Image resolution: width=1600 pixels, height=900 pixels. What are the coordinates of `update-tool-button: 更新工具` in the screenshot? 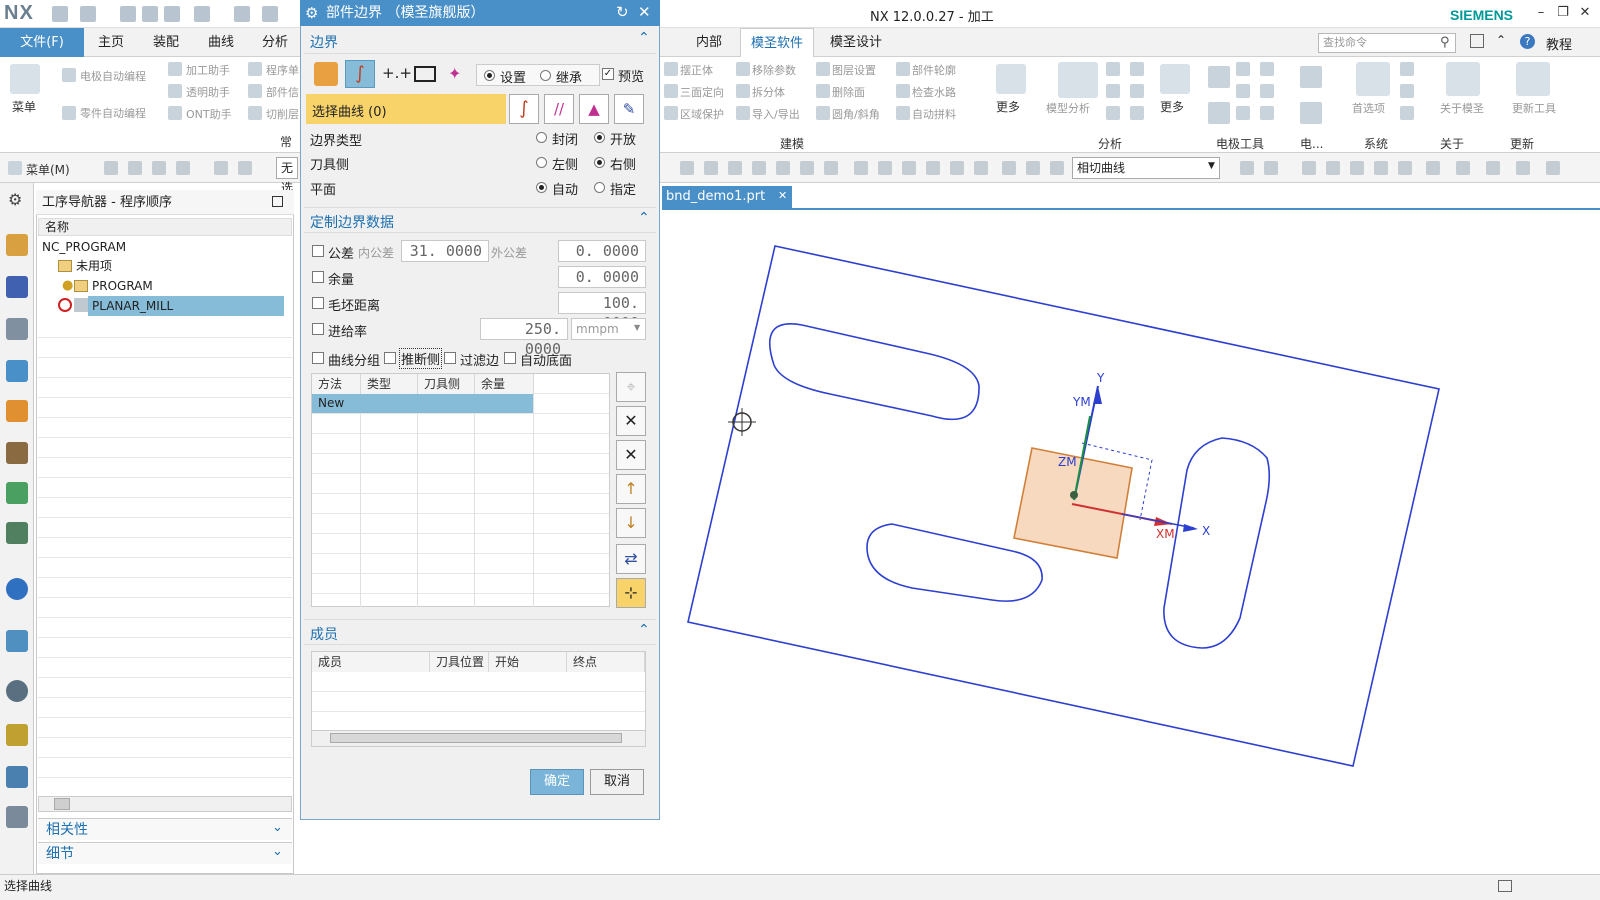 It's located at (1534, 108).